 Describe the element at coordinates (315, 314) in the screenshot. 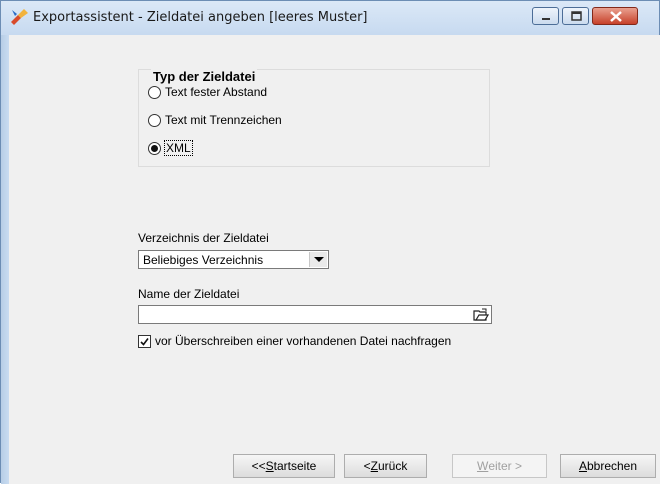

I see `filename-input` at that location.